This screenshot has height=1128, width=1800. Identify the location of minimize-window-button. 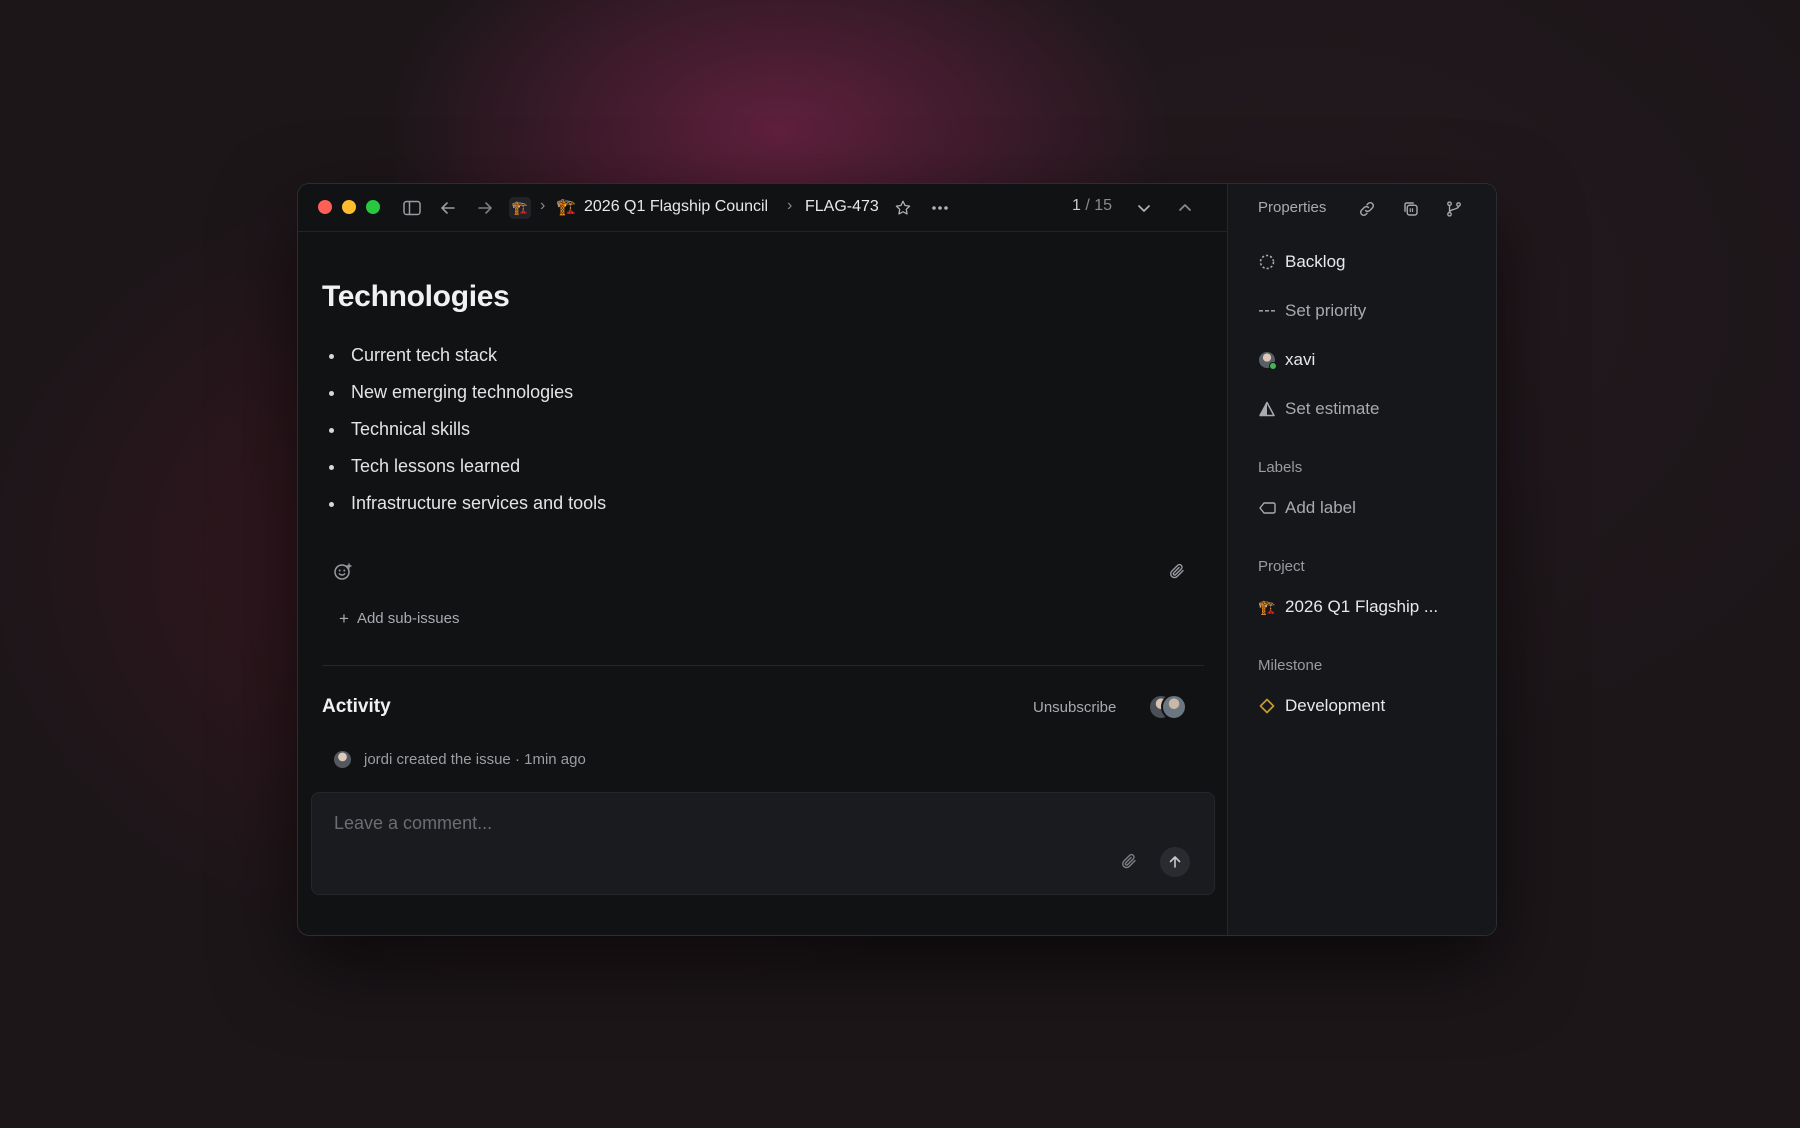
(349, 207).